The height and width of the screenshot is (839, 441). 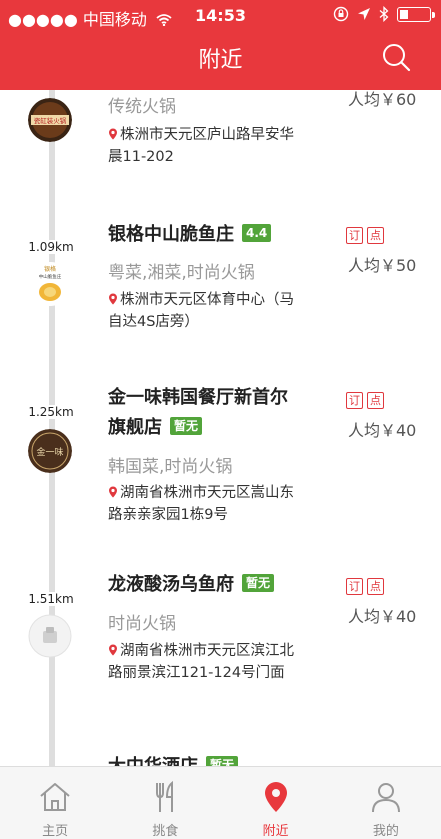 I want to click on restaurant-price: 人均￥50, so click(x=382, y=265).